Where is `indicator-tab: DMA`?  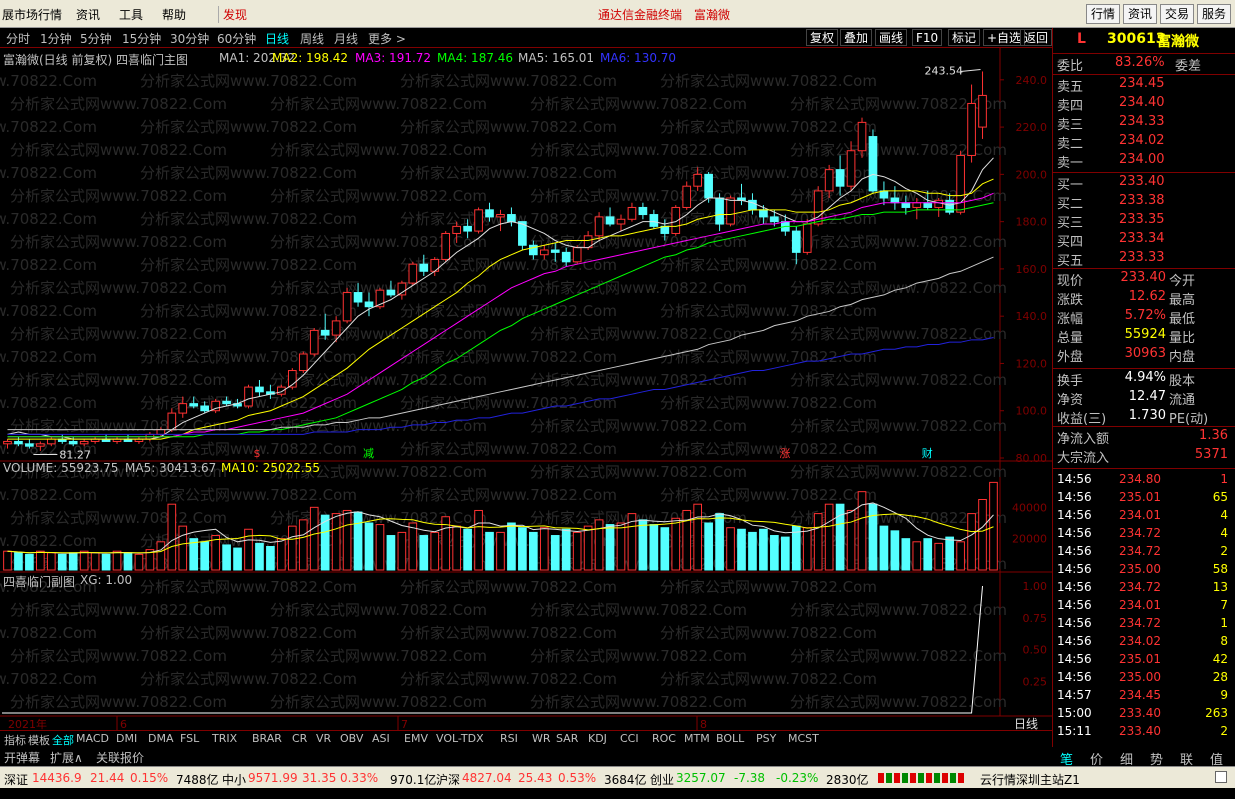 indicator-tab: DMA is located at coordinates (161, 738).